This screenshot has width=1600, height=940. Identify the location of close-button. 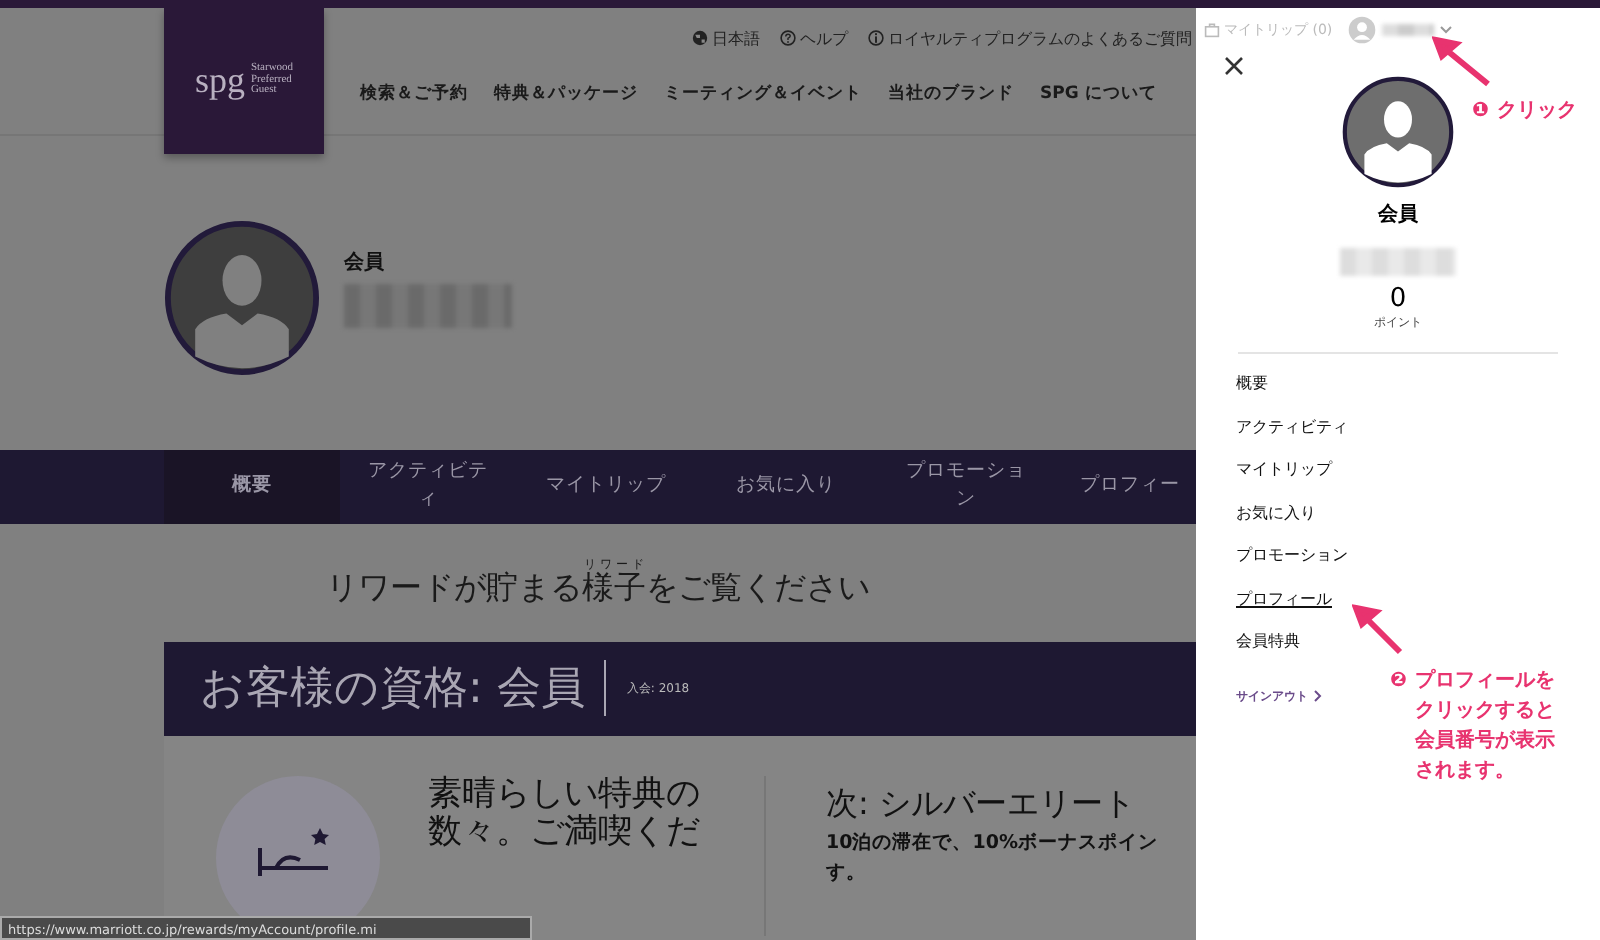
(1234, 64).